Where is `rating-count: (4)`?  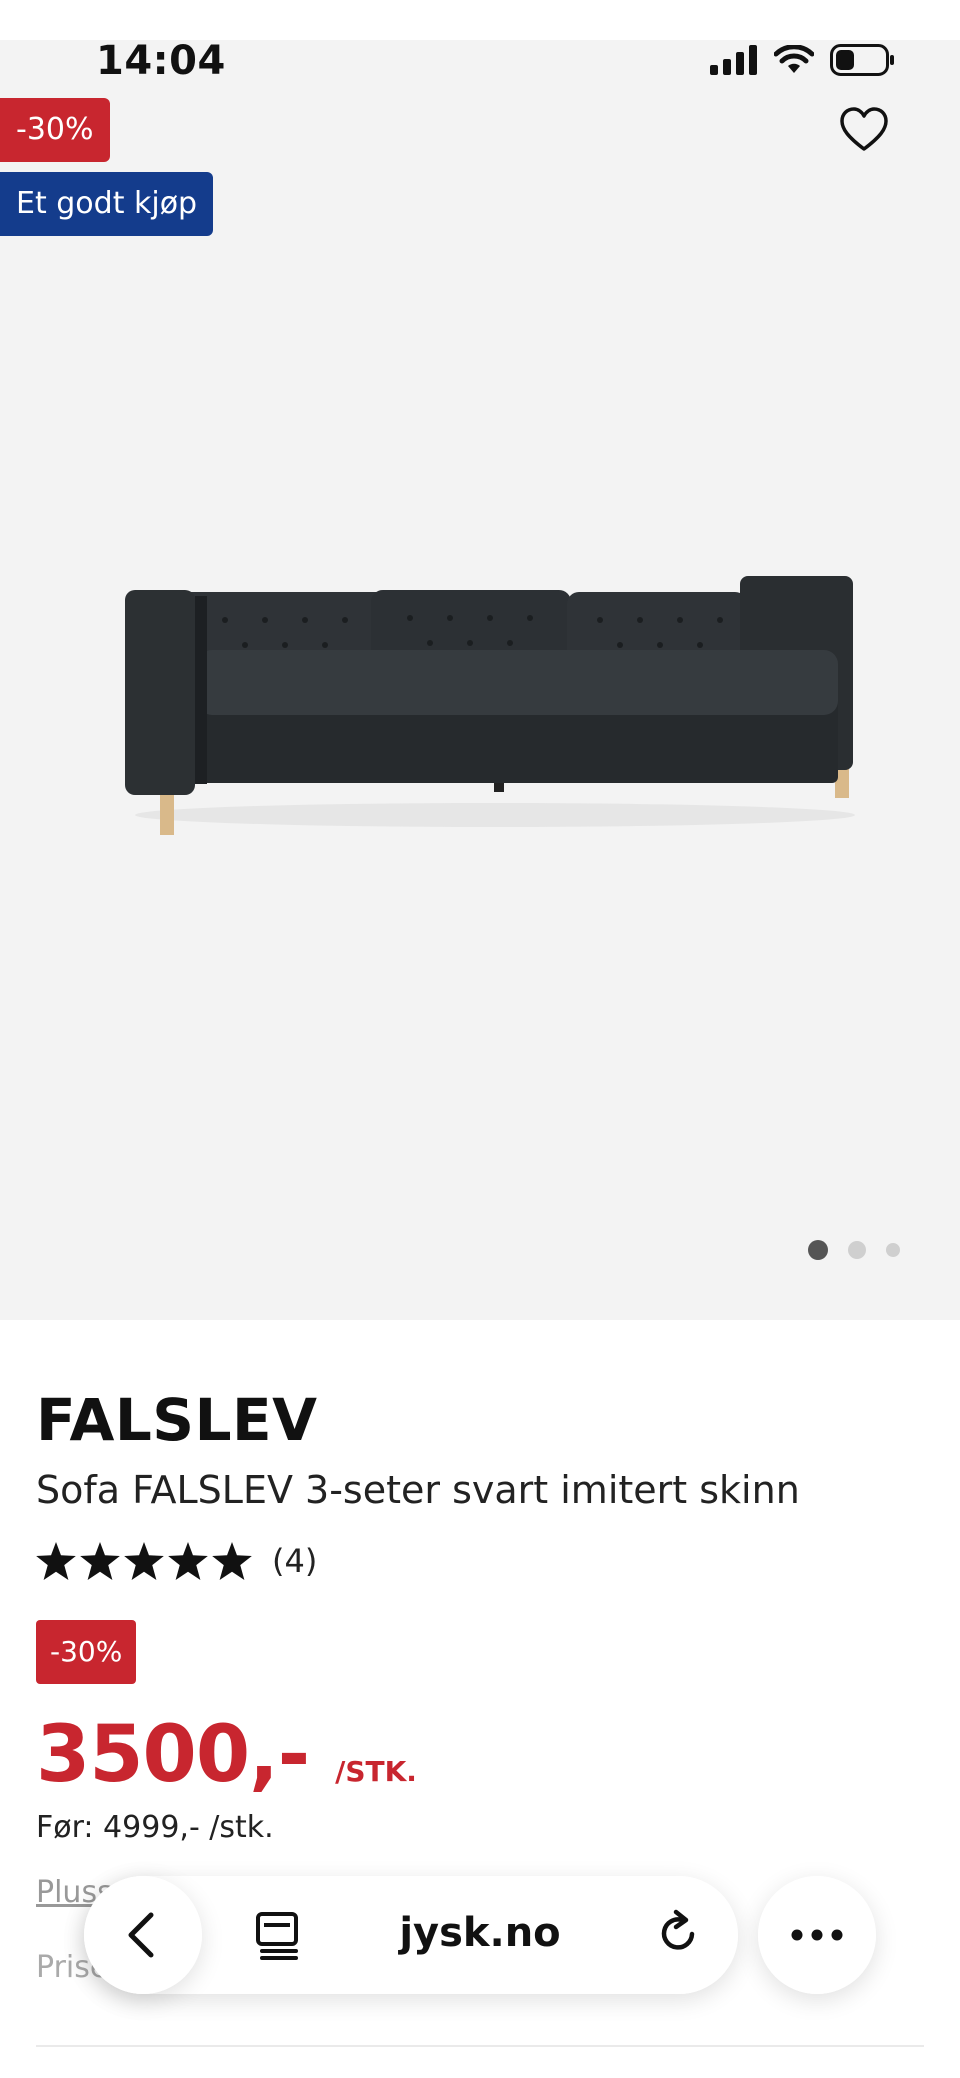 rating-count: (4) is located at coordinates (294, 1561).